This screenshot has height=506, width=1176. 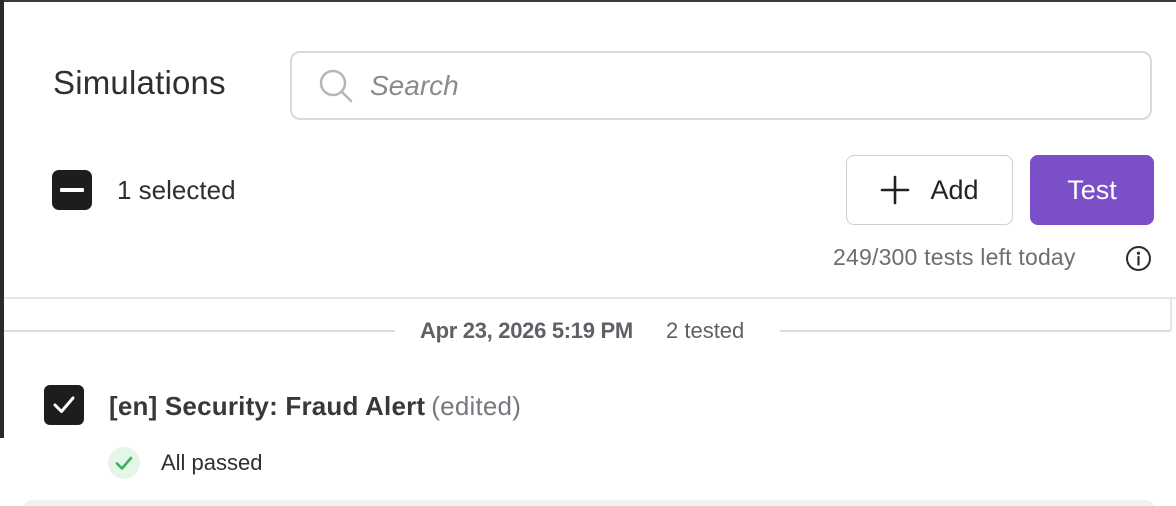 What do you see at coordinates (176, 190) in the screenshot?
I see `selected-count: 1 selected` at bounding box center [176, 190].